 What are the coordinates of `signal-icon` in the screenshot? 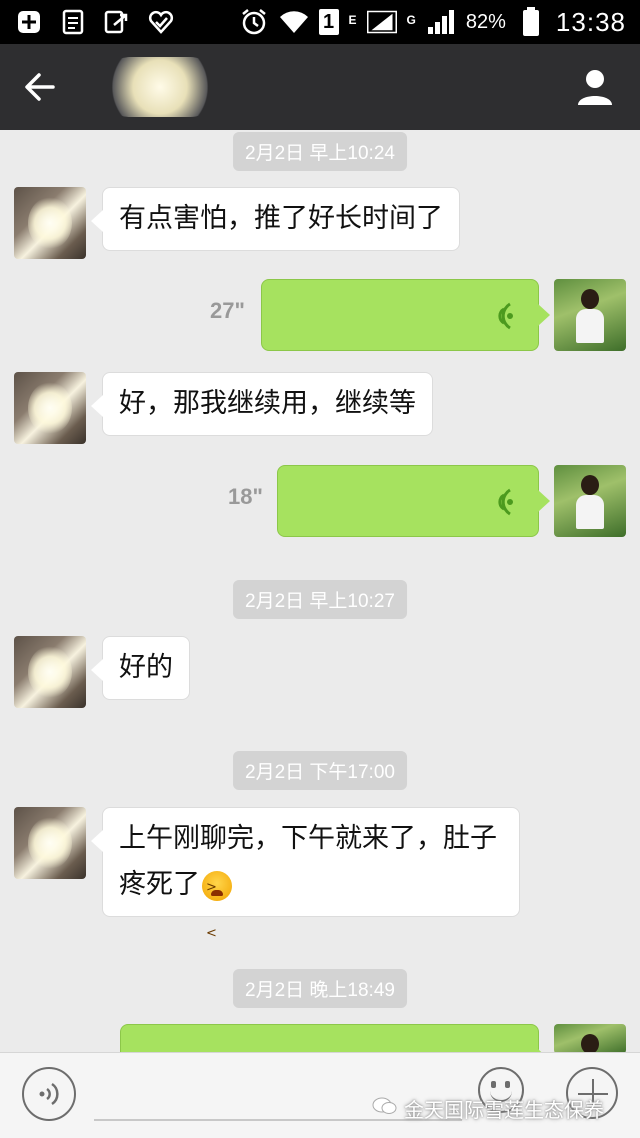 It's located at (381, 22).